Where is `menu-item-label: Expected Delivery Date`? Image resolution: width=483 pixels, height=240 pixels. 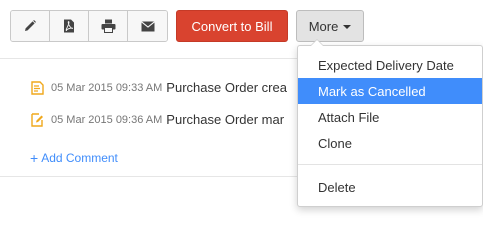 menu-item-label: Expected Delivery Date is located at coordinates (386, 65).